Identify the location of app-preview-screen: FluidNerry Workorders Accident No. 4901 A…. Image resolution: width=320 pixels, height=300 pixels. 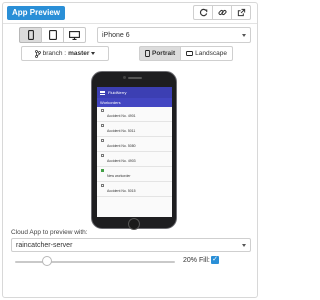
(134, 152).